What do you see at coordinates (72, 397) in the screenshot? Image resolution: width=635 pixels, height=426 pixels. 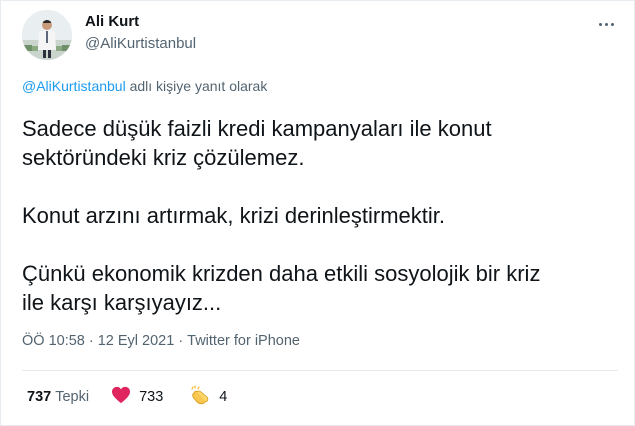 I see `quote-label: Tepki` at bounding box center [72, 397].